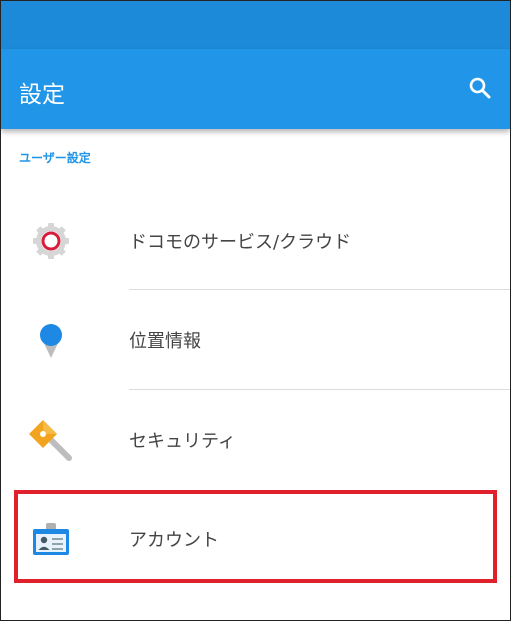  Describe the element at coordinates (255, 536) in the screenshot. I see `highlight-box` at that location.